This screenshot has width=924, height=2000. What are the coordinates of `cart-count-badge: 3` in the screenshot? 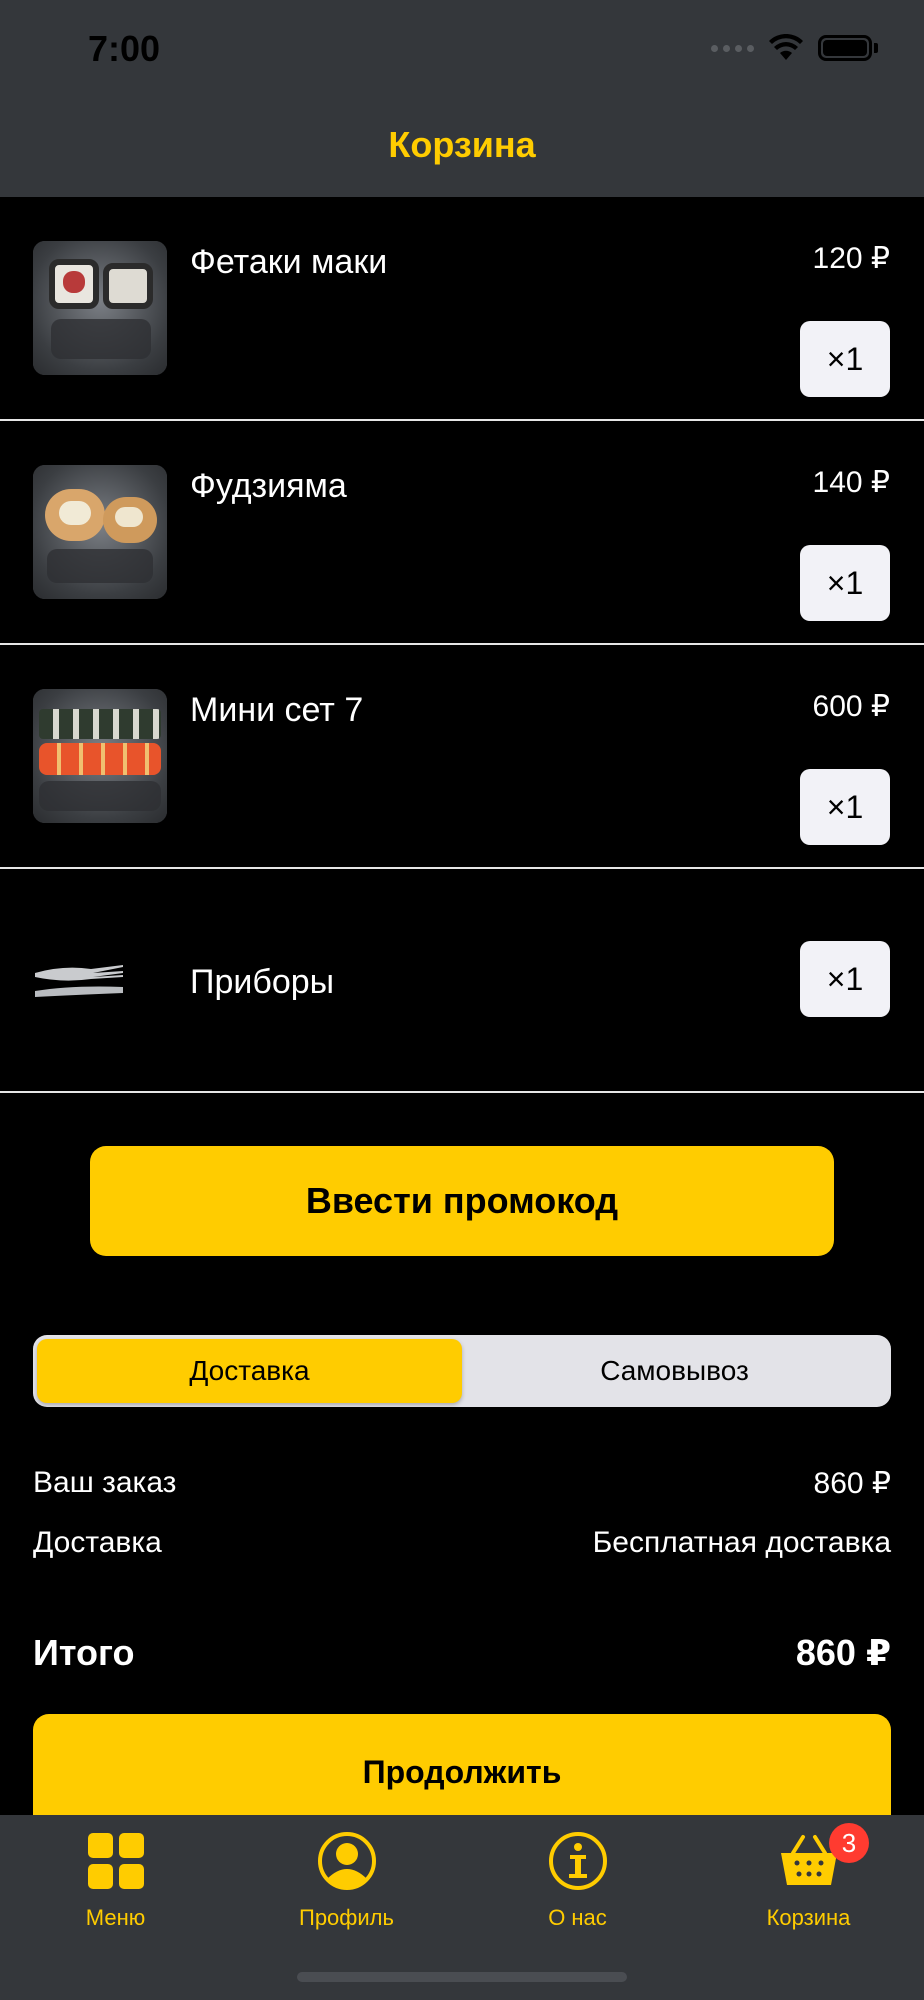 It's located at (849, 1843).